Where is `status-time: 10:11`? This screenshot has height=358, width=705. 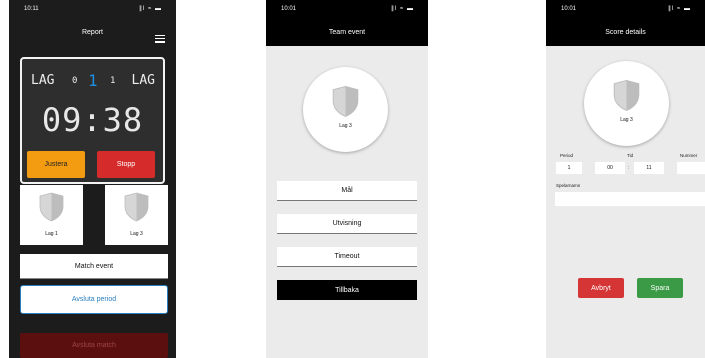
status-time: 10:11 is located at coordinates (31, 9).